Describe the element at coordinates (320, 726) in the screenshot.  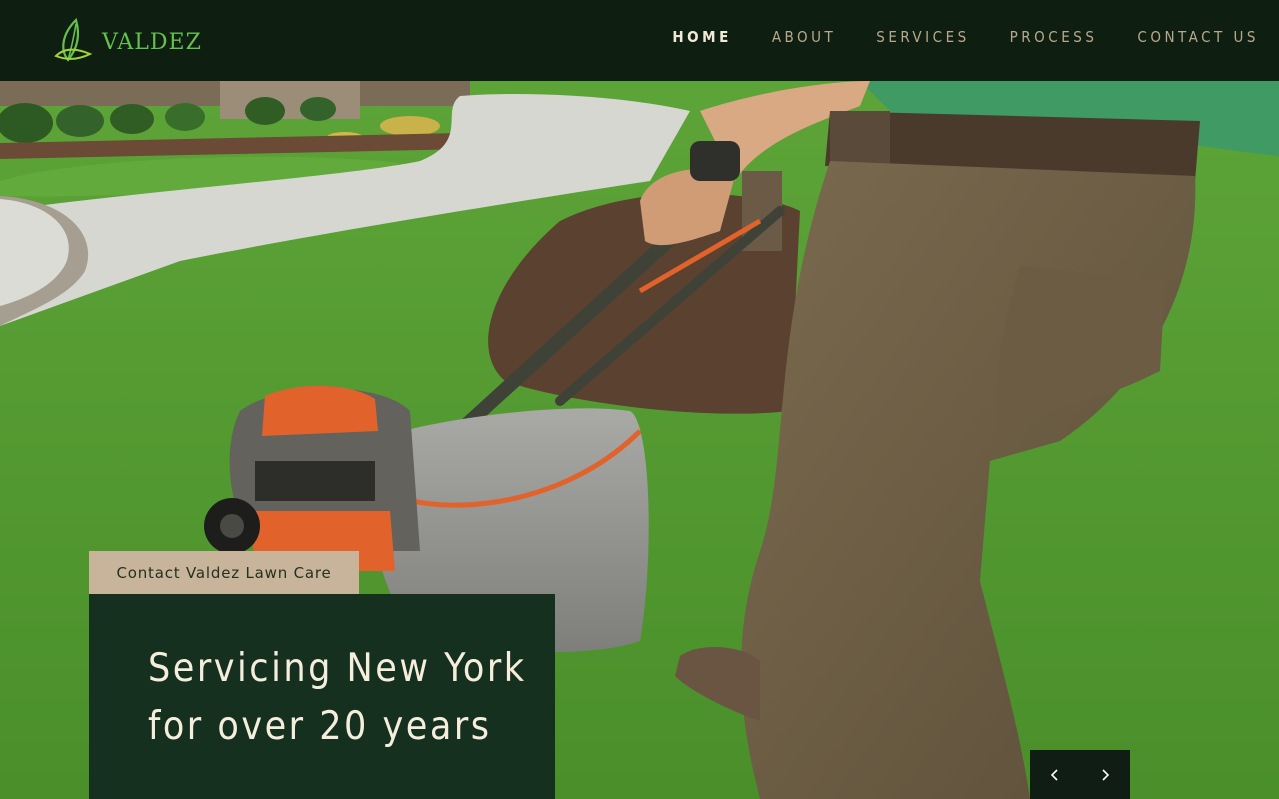
I see `headline-line-2: for over 20 years` at that location.